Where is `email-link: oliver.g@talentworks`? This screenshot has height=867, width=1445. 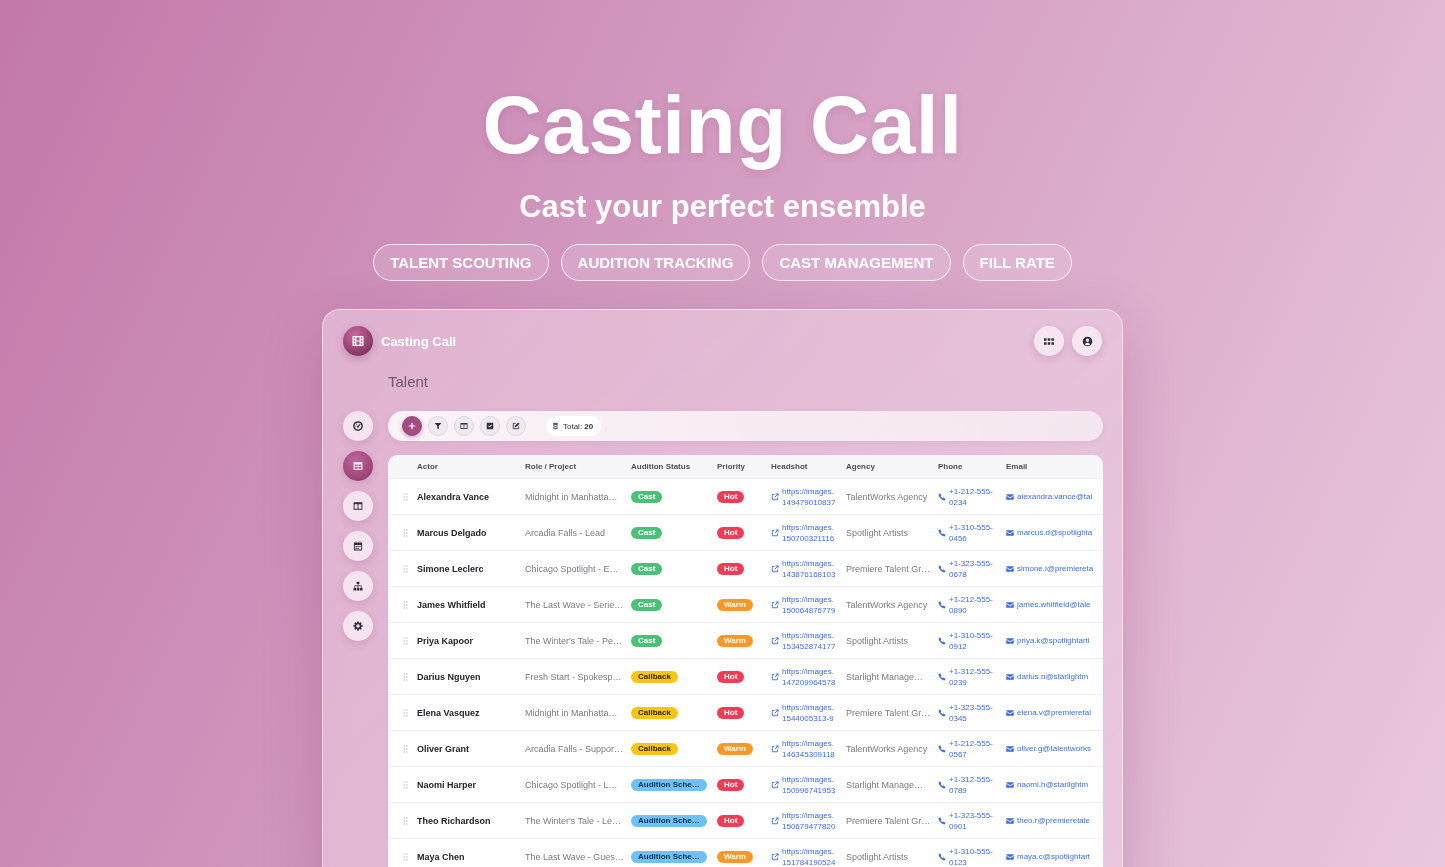
email-link: oliver.g@talentworks is located at coordinates (1048, 748).